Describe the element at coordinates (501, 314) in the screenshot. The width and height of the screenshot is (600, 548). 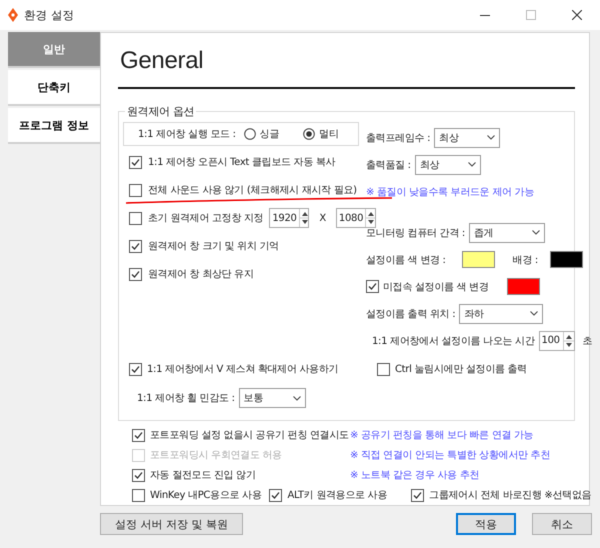
I see `dropdown: 좌하` at that location.